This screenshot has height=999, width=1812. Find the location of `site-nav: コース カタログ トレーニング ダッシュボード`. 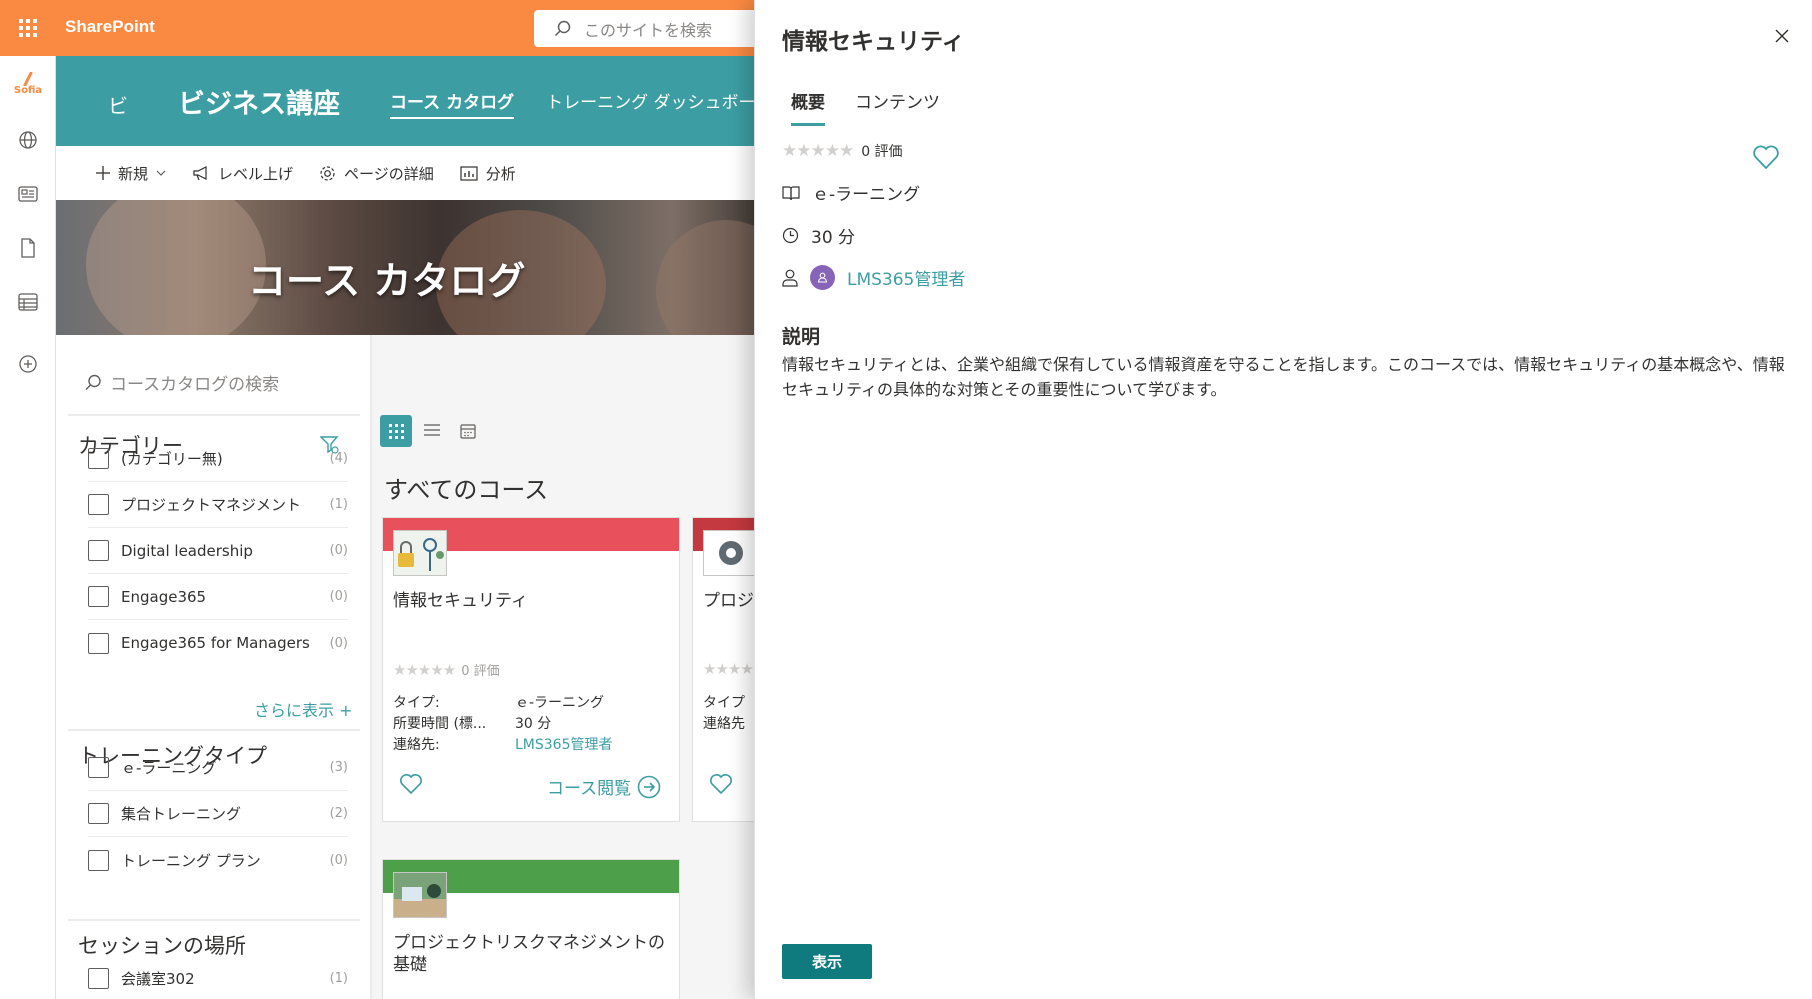

site-nav: コース カタログ トレーニング ダッシュボード is located at coordinates (581, 103).